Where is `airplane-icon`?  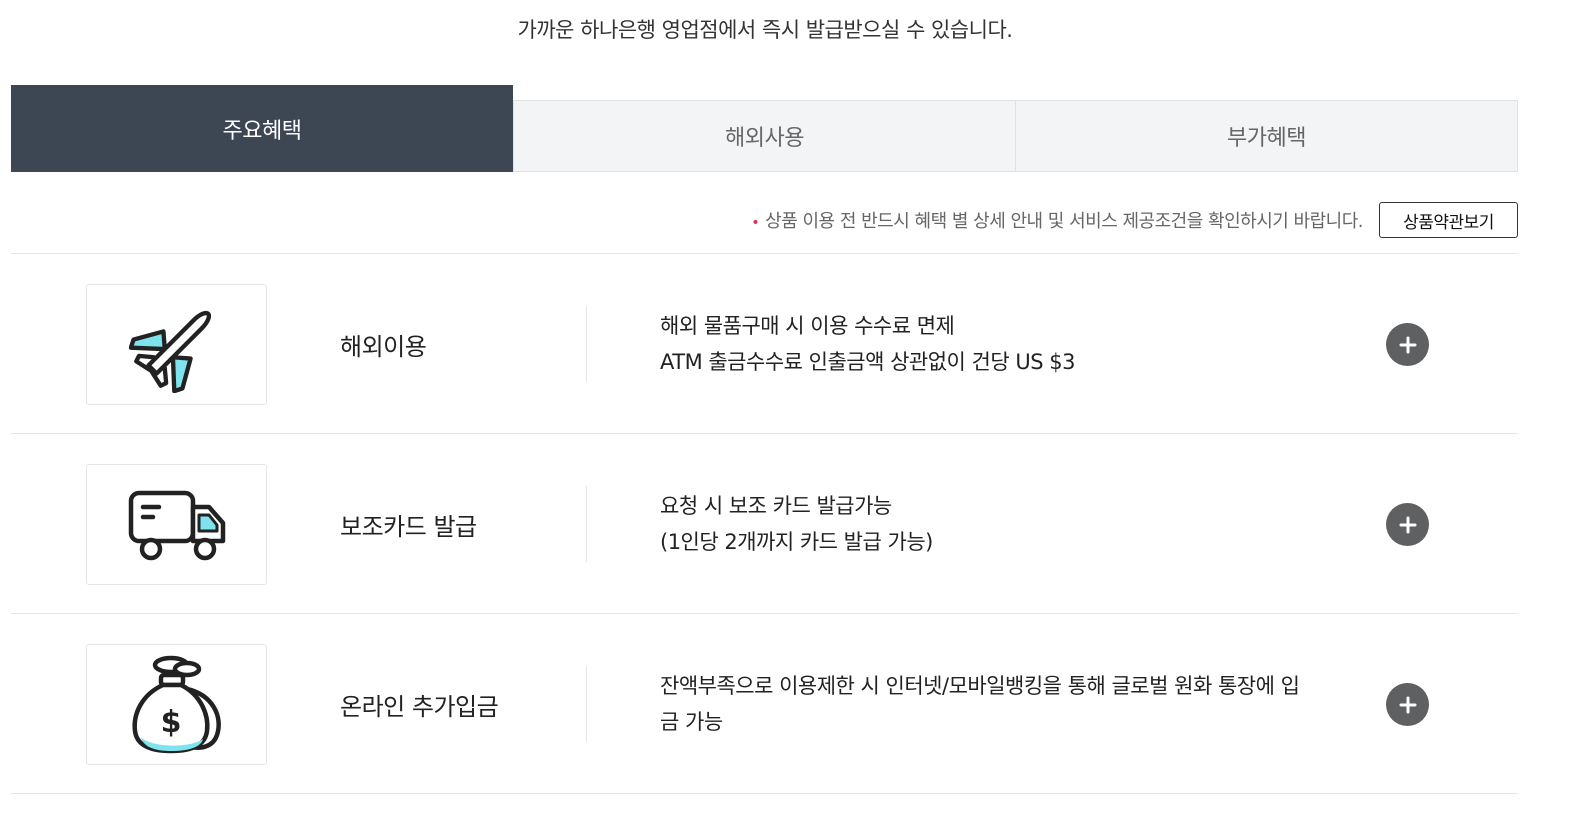 airplane-icon is located at coordinates (169, 351).